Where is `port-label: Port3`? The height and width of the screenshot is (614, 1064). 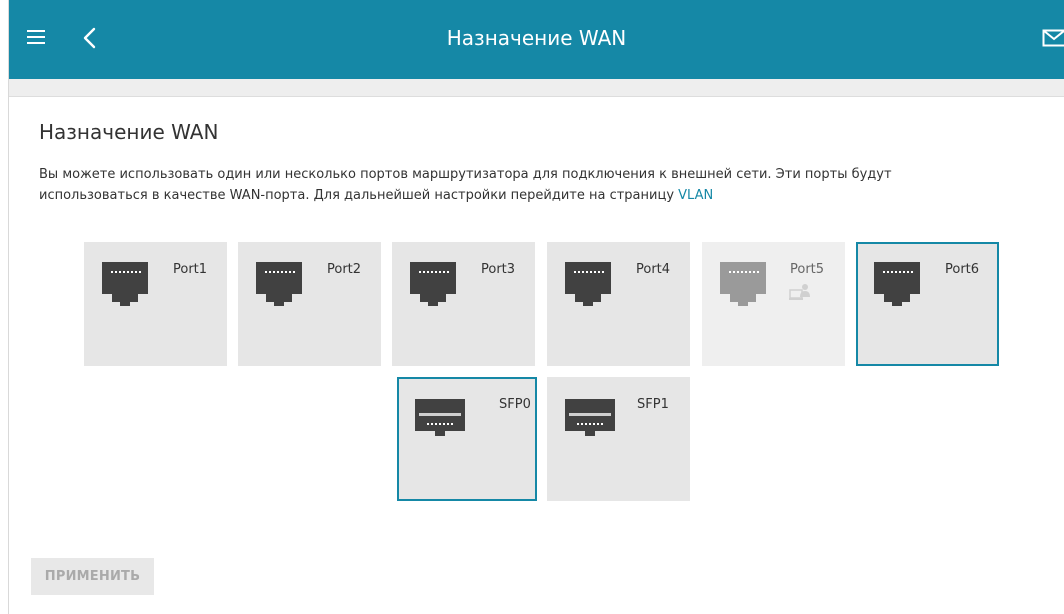
port-label: Port3 is located at coordinates (498, 269).